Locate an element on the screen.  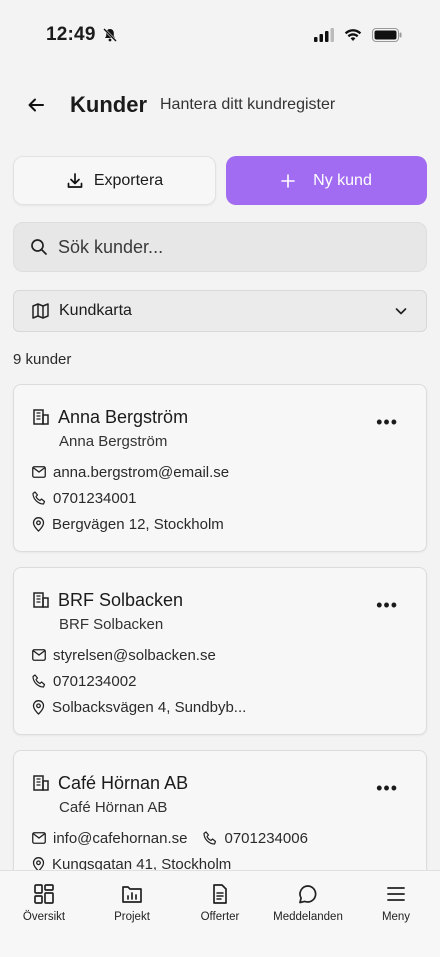
nav-item-messages: Meddelanden is located at coordinates (308, 920).